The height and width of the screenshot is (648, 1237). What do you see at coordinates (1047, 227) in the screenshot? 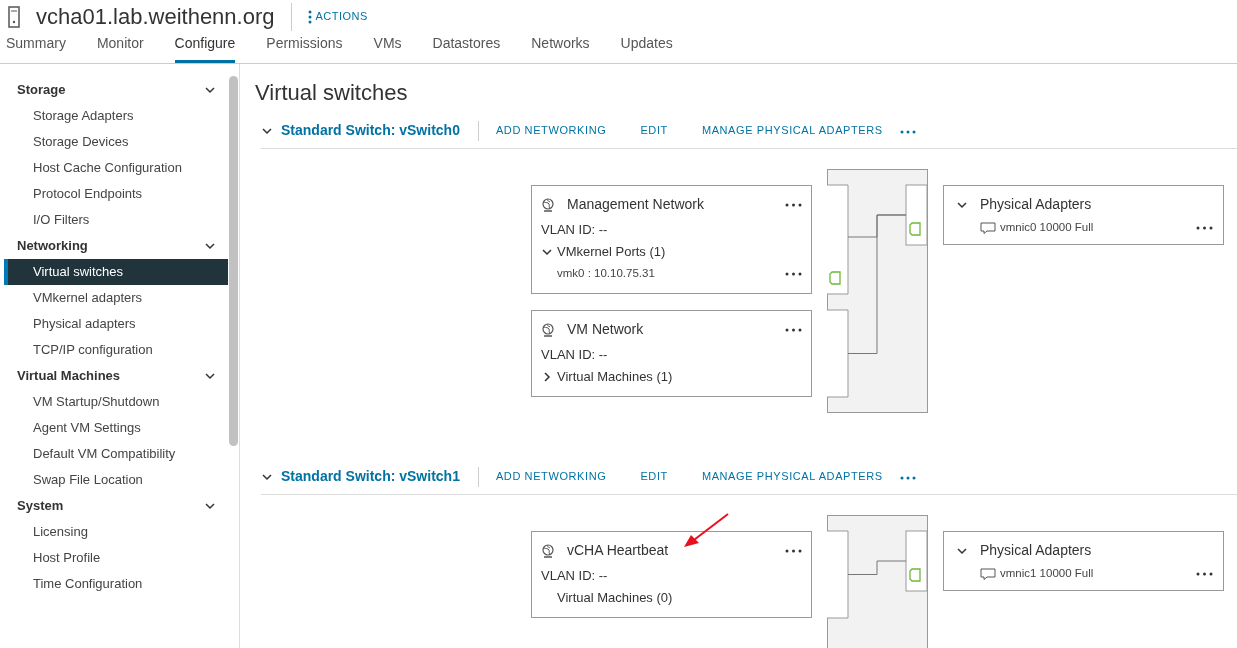
I see `adapter-label: vmnic0 10000 Full` at bounding box center [1047, 227].